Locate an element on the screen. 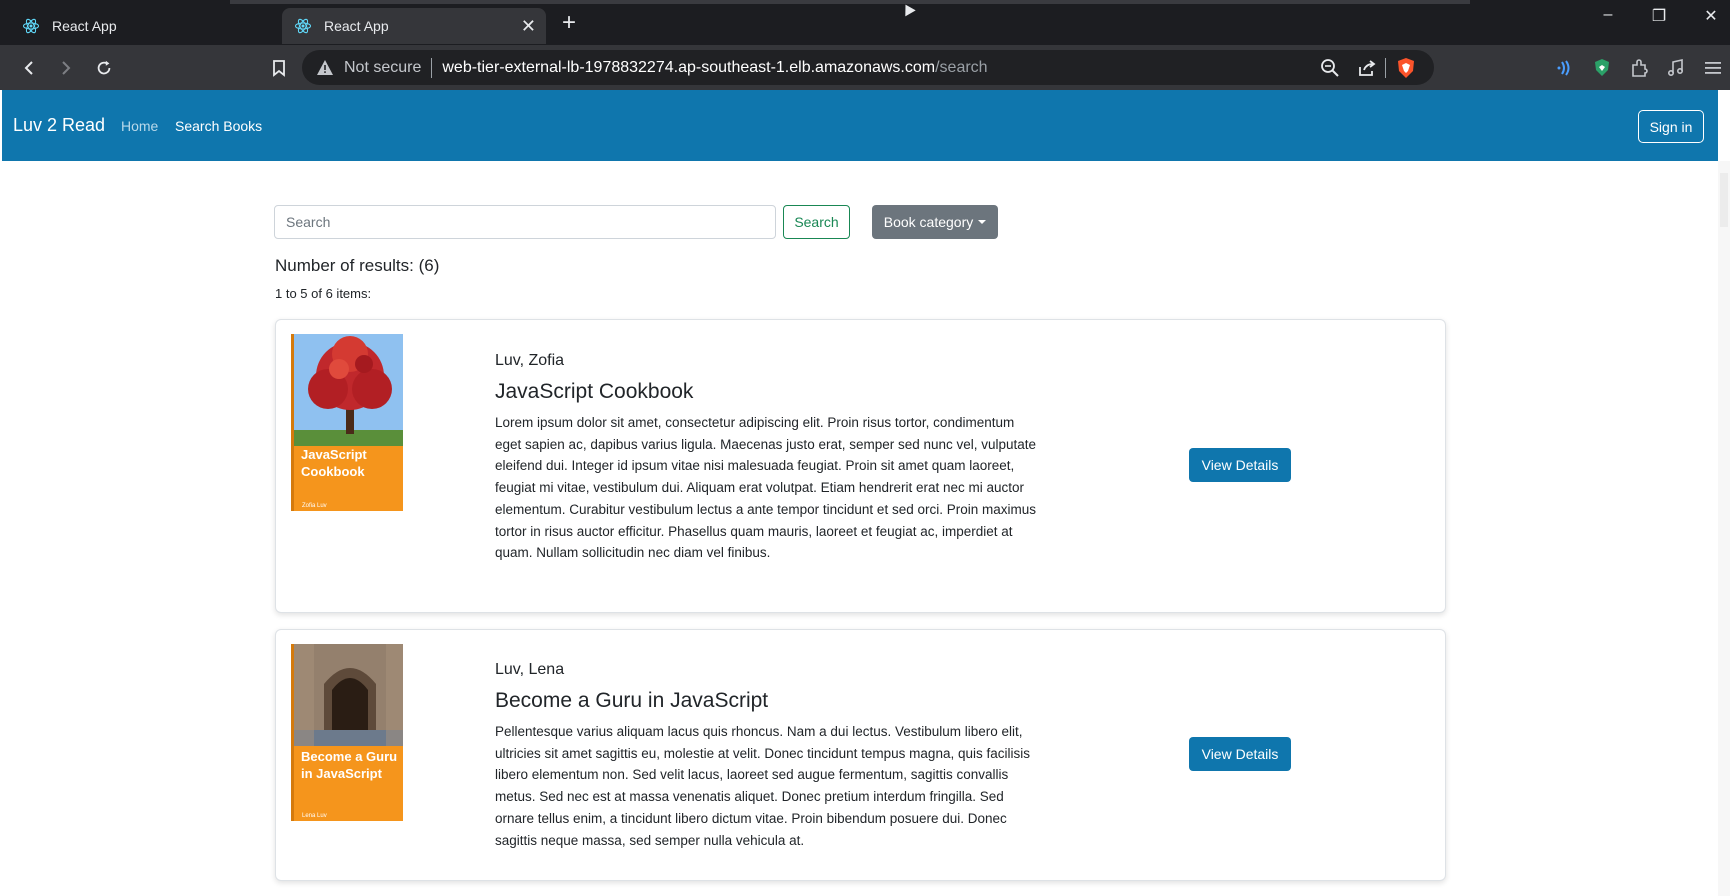 Image resolution: width=1730 pixels, height=896 pixels. cover-author: Lena Luv is located at coordinates (314, 816).